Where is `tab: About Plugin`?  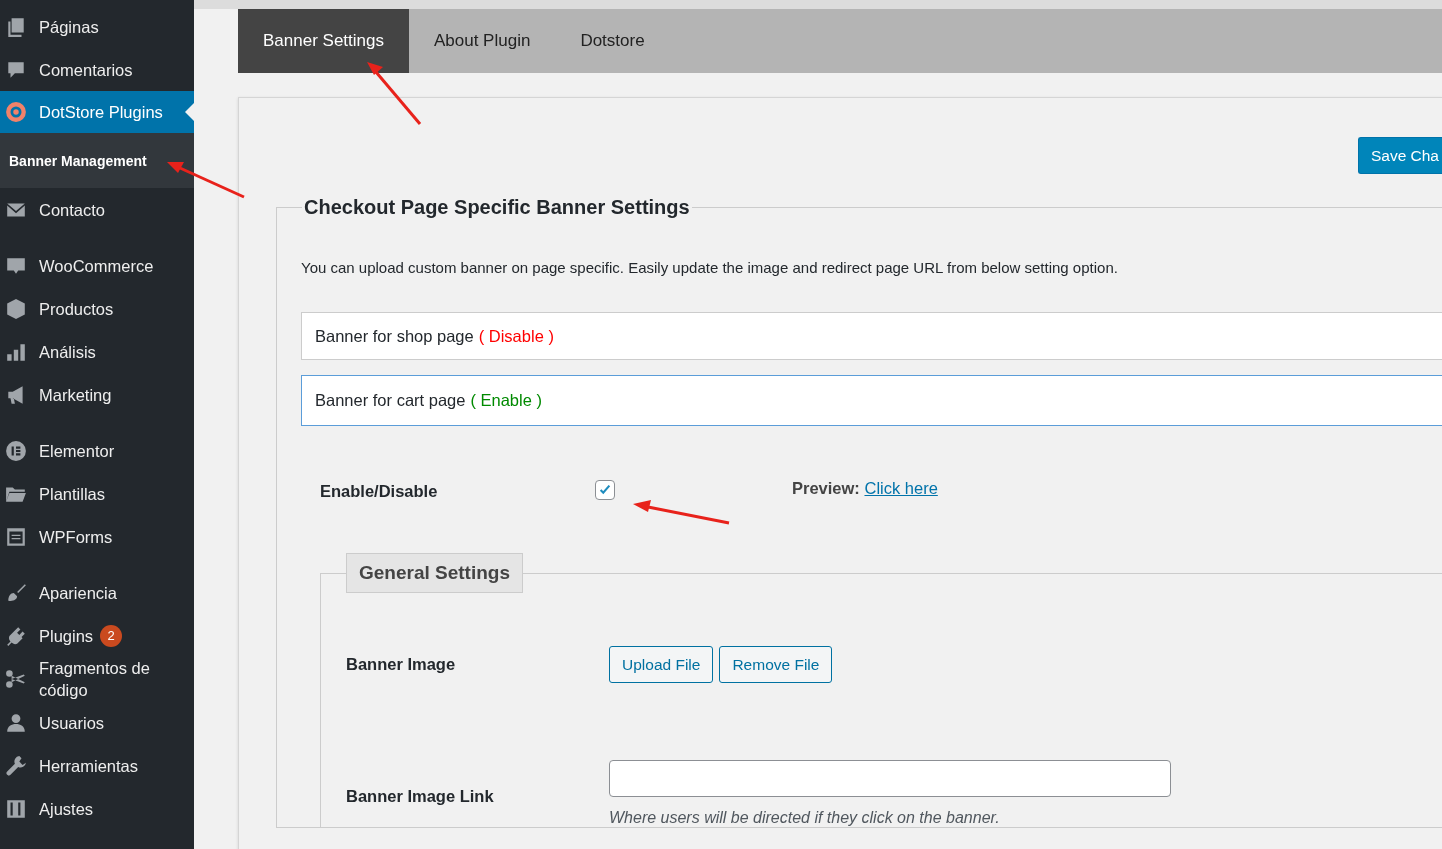 tab: About Plugin is located at coordinates (482, 41).